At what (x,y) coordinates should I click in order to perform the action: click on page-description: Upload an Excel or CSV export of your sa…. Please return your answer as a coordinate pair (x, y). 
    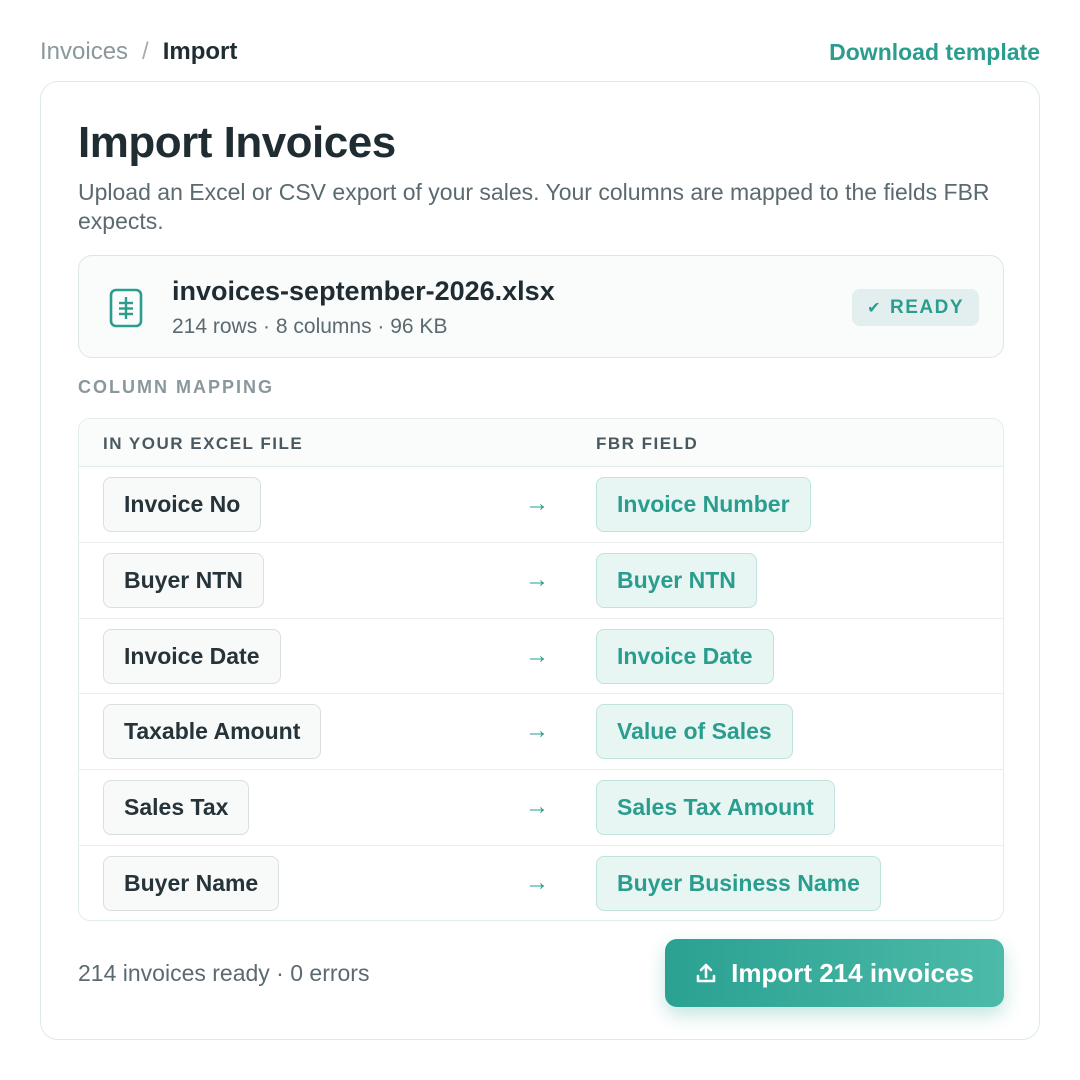
    Looking at the image, I should click on (534, 206).